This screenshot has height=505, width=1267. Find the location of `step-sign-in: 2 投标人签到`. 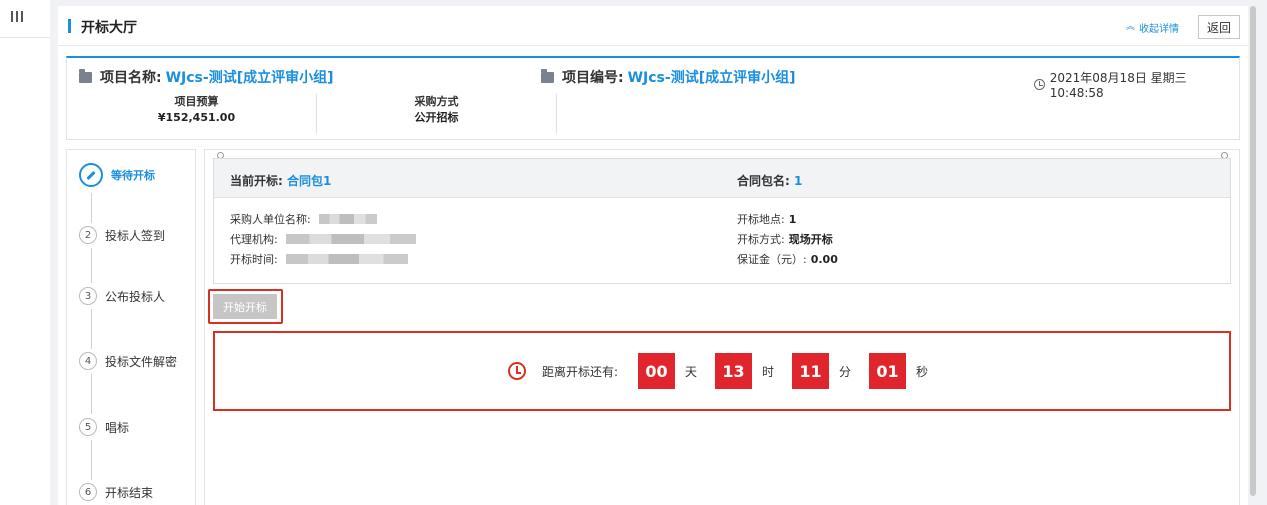

step-sign-in: 2 投标人签到 is located at coordinates (122, 235).